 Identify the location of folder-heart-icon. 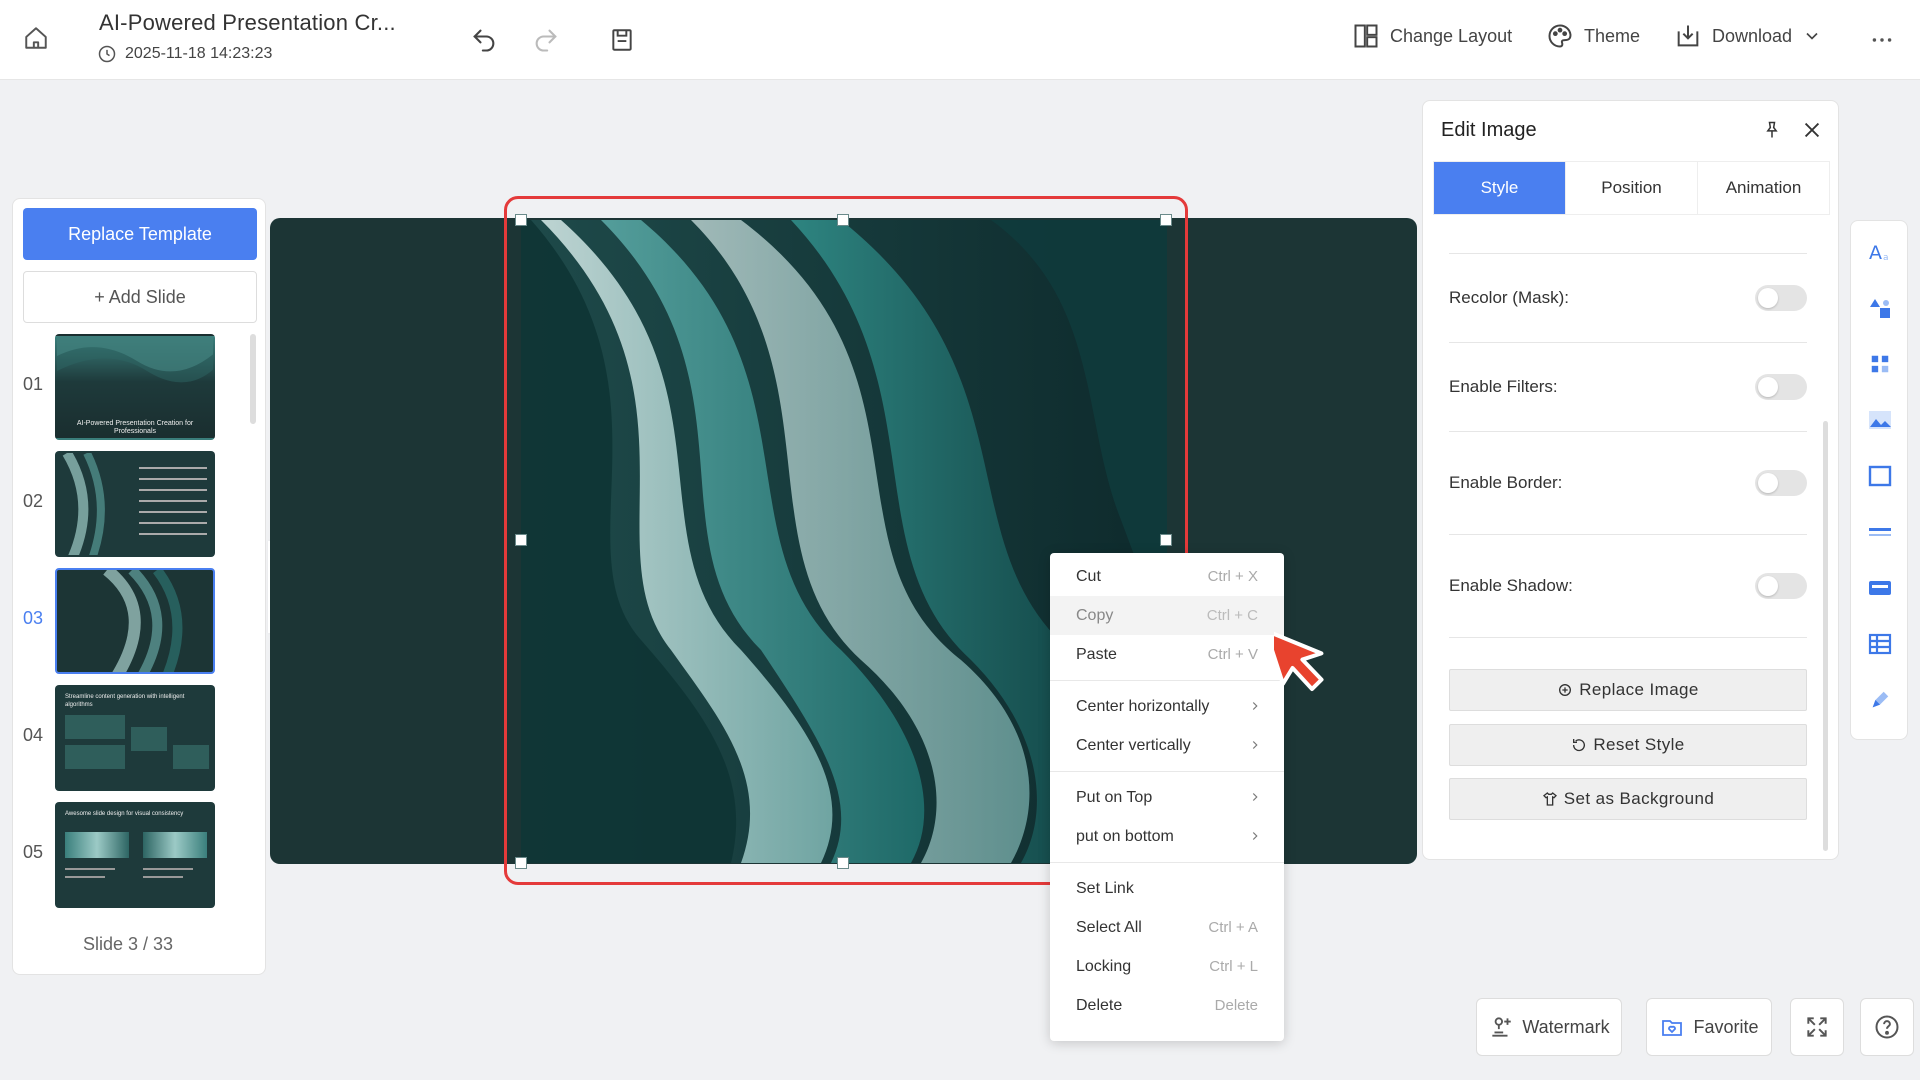
(1672, 1028).